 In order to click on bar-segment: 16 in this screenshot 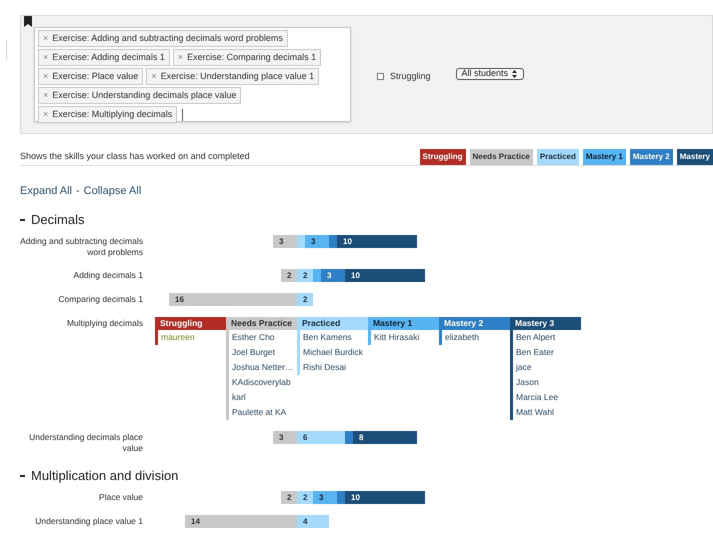, I will do `click(233, 299)`.